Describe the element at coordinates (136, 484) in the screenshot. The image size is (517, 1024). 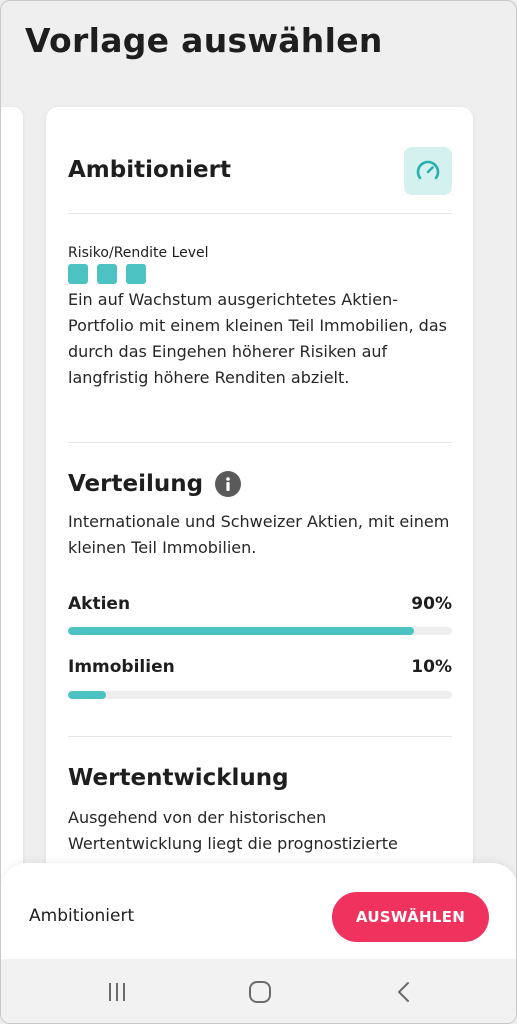
I see `allocation-title: Verteilung` at that location.